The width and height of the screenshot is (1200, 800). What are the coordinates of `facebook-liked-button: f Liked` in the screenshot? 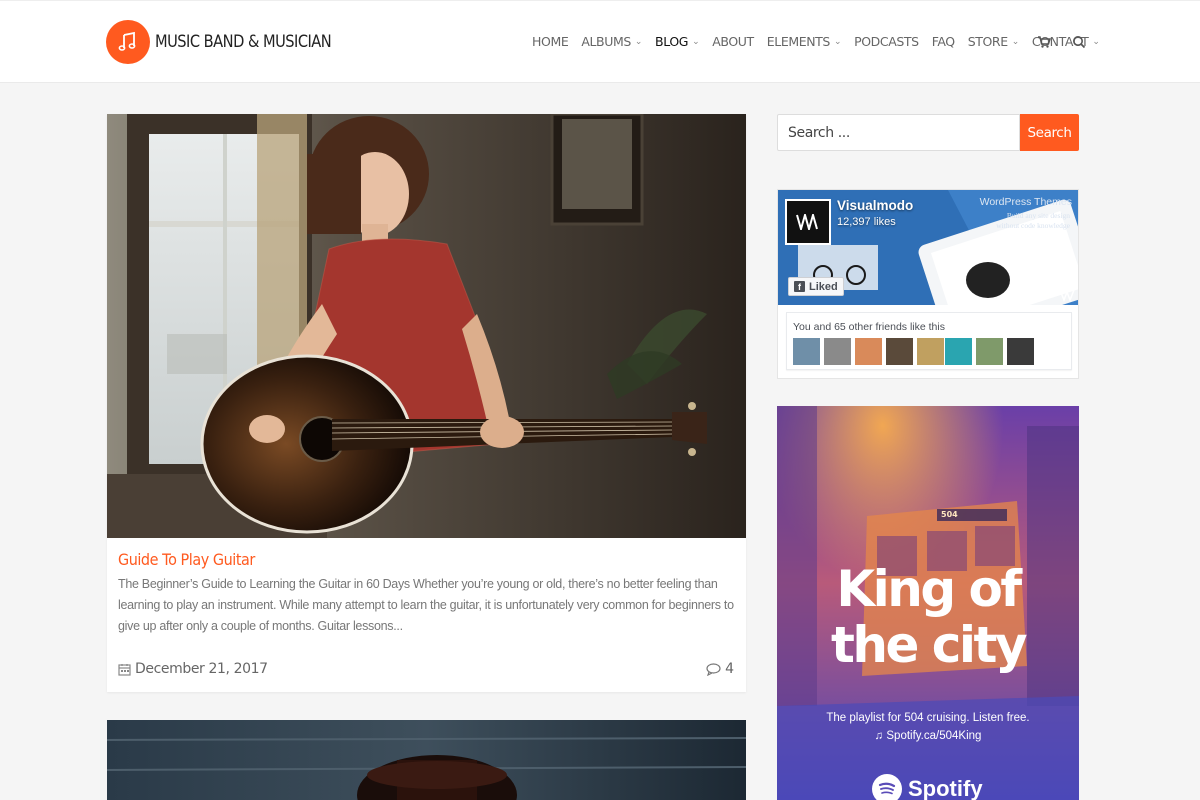 It's located at (816, 286).